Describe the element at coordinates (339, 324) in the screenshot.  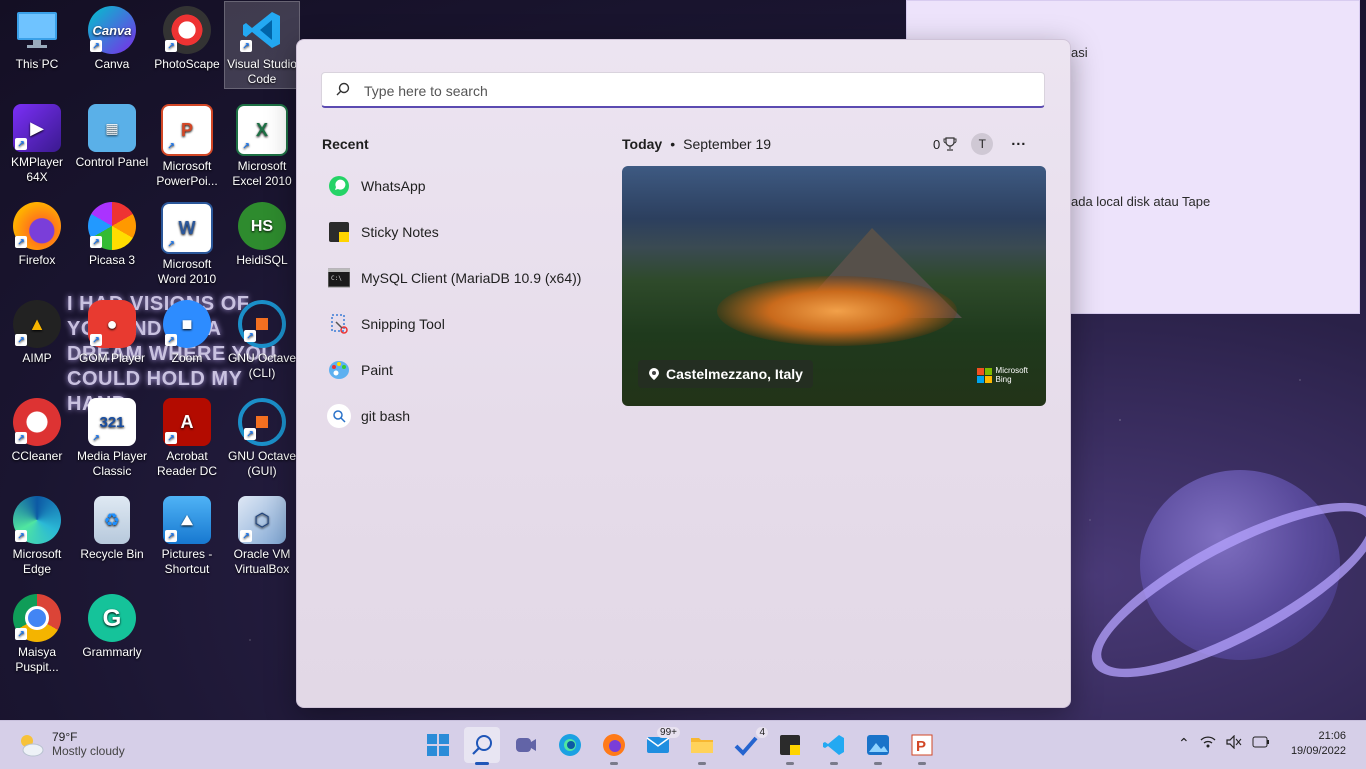
I see `scissors-icon` at that location.